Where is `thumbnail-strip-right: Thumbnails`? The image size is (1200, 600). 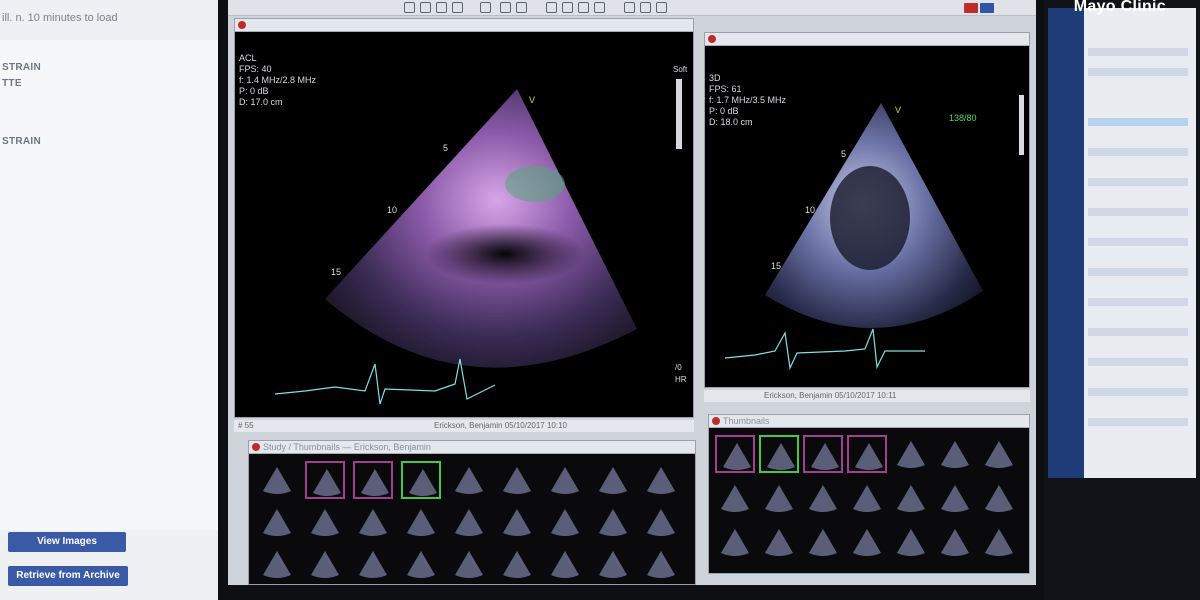
thumbnail-strip-right: Thumbnails is located at coordinates (869, 494).